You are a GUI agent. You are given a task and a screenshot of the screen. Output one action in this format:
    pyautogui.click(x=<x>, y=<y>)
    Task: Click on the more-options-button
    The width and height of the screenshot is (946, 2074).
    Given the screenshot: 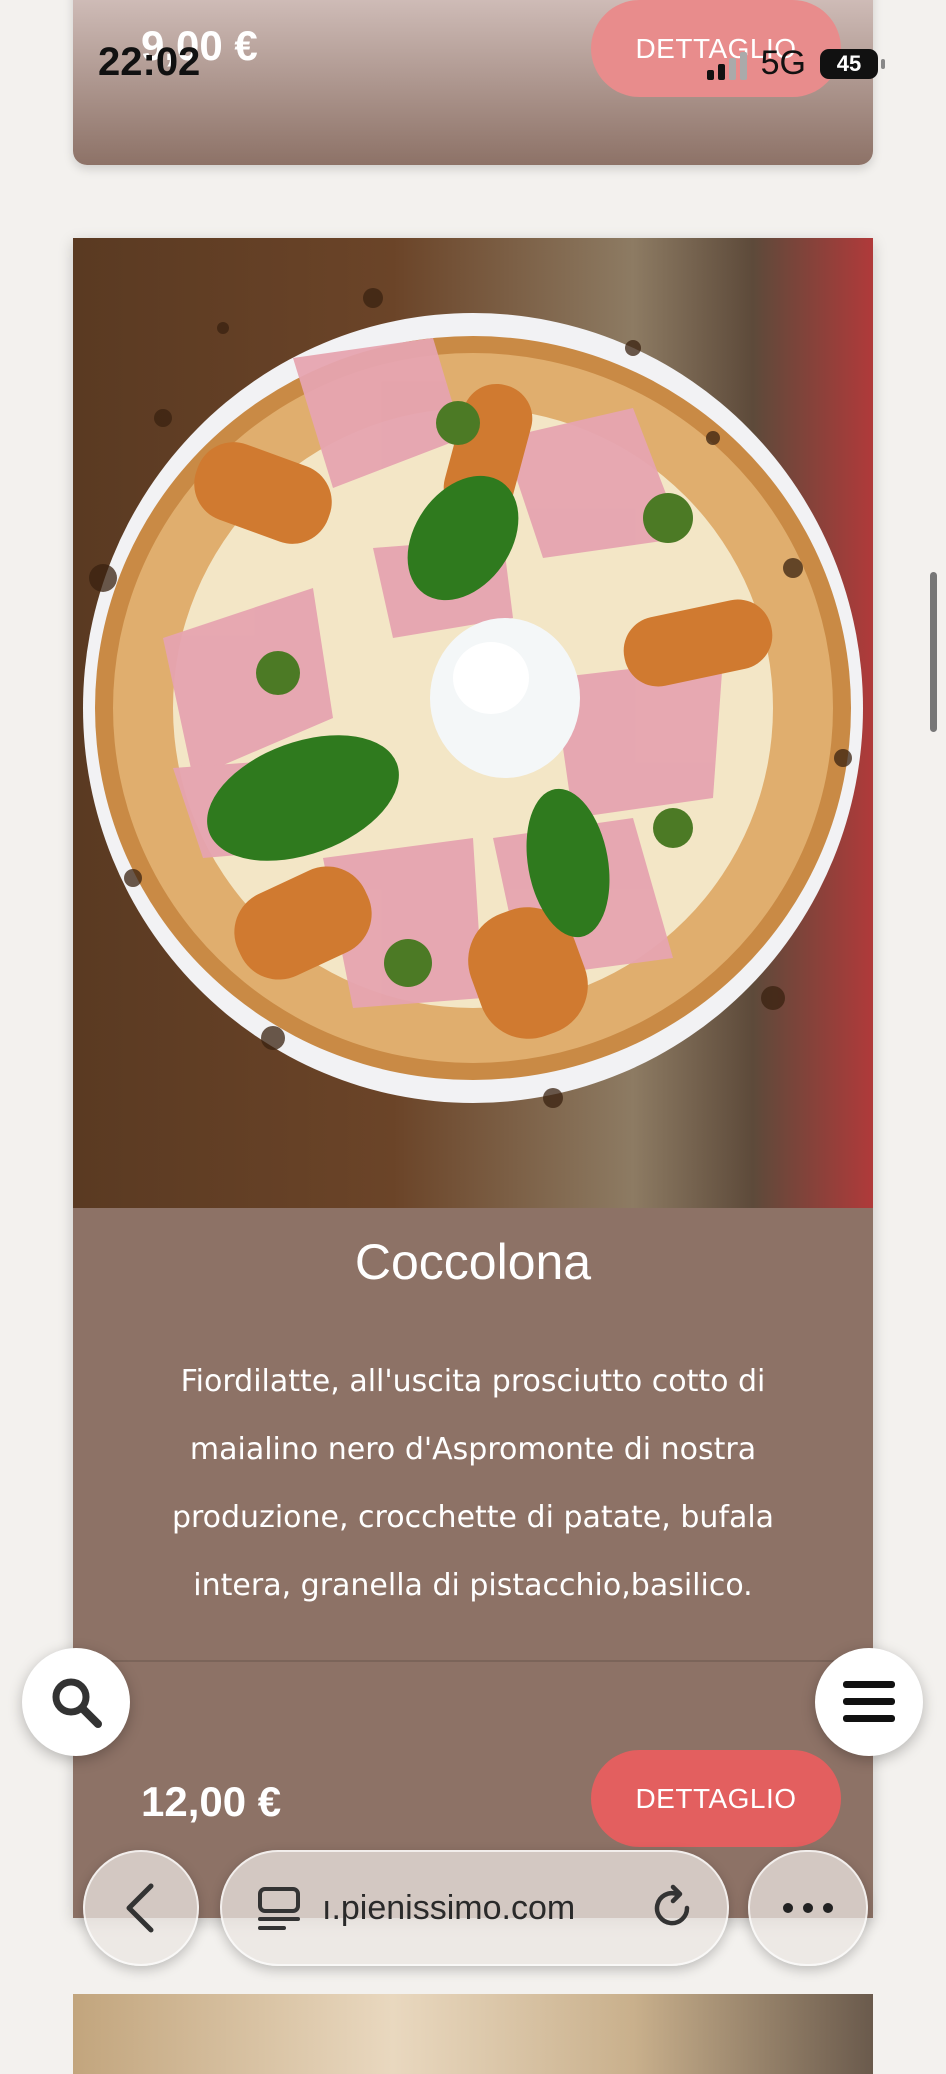 What is the action you would take?
    pyautogui.click(x=808, y=1908)
    